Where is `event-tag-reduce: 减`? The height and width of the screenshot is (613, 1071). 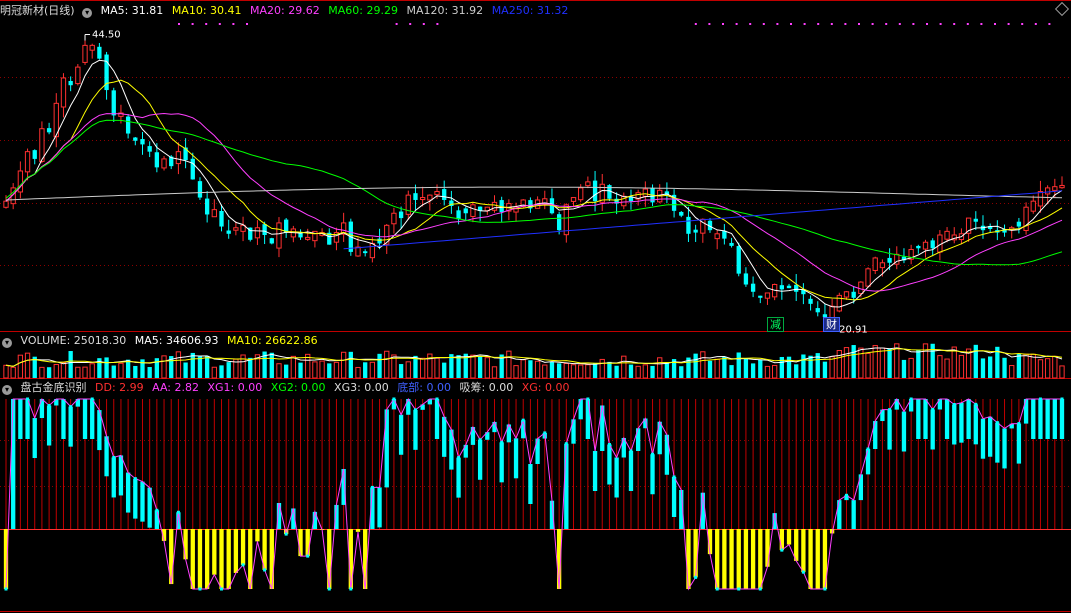 event-tag-reduce: 减 is located at coordinates (775, 324).